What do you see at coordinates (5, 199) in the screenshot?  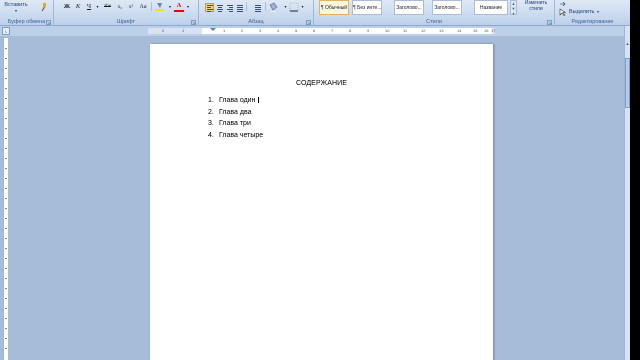 I see `vertical-ruler` at bounding box center [5, 199].